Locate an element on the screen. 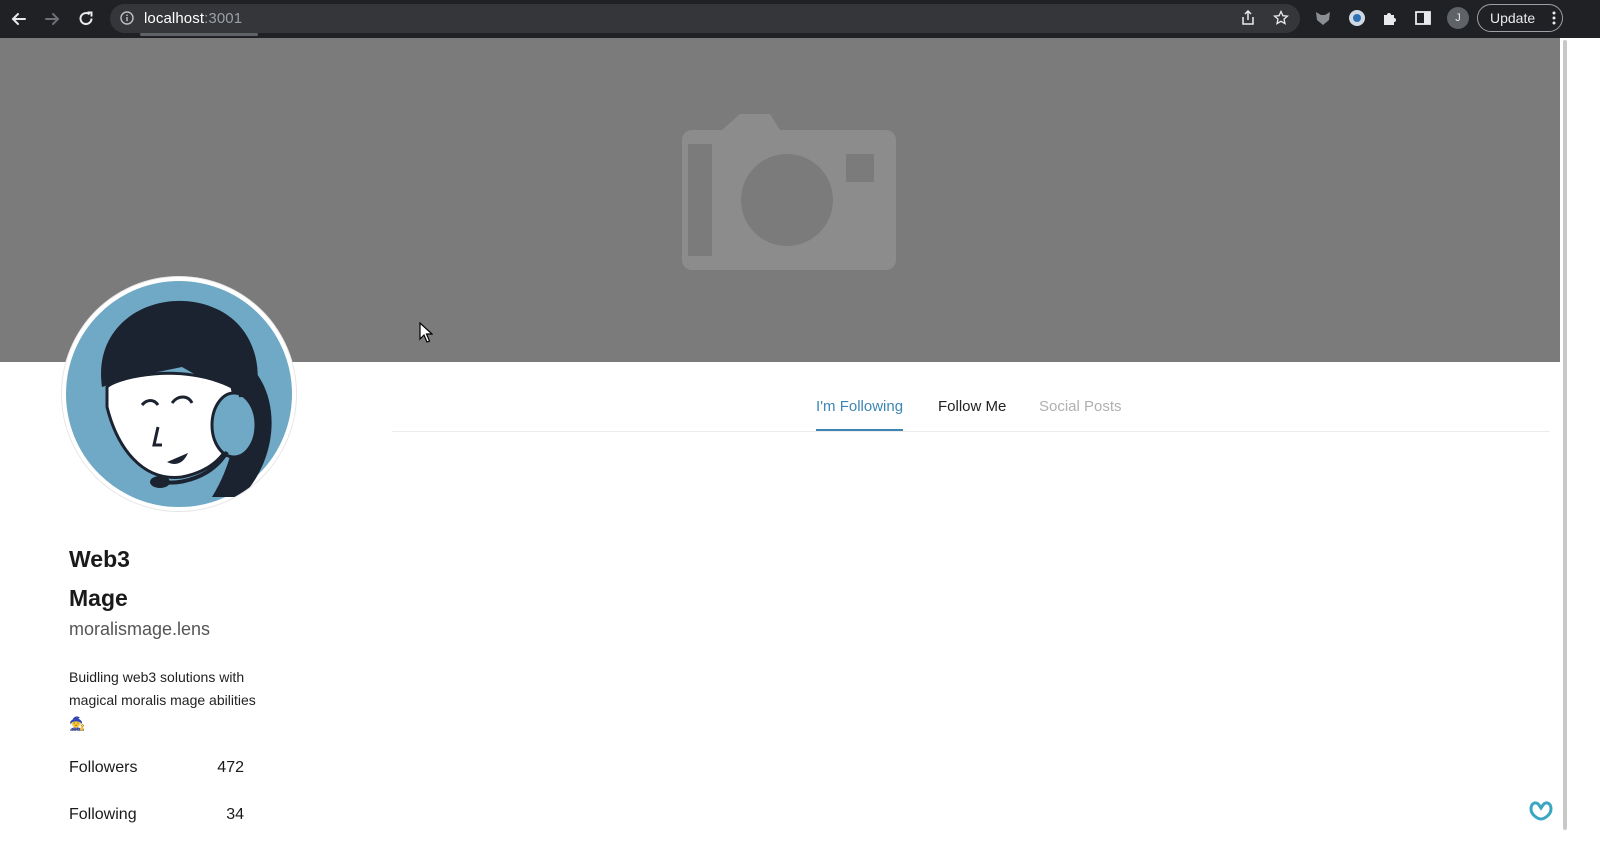 The image size is (1600, 849). page-scrollbar-thumb is located at coordinates (1565, 435).